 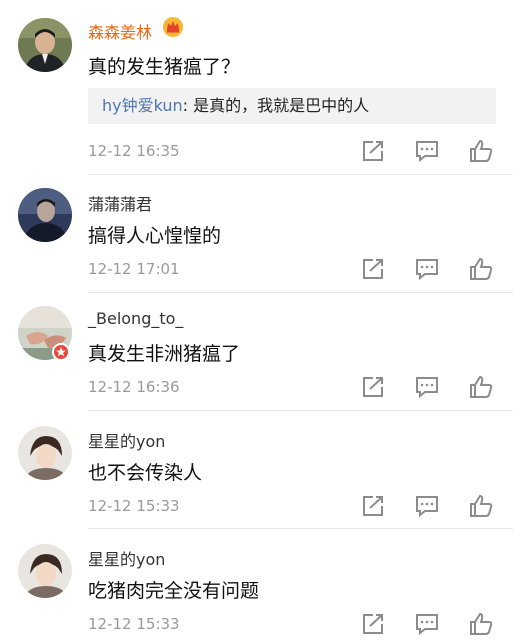 What do you see at coordinates (174, 591) in the screenshot?
I see `comment-text: 吃猪肉完全没有问题` at bounding box center [174, 591].